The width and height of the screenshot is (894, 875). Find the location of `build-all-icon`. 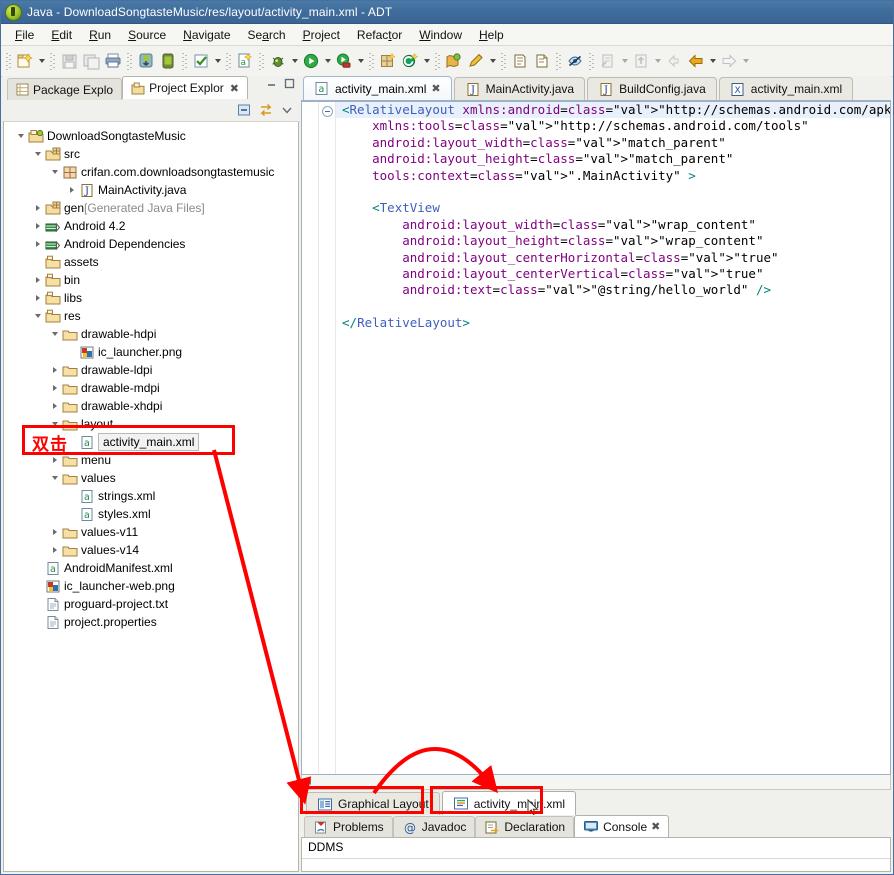

build-all-icon is located at coordinates (201, 61).